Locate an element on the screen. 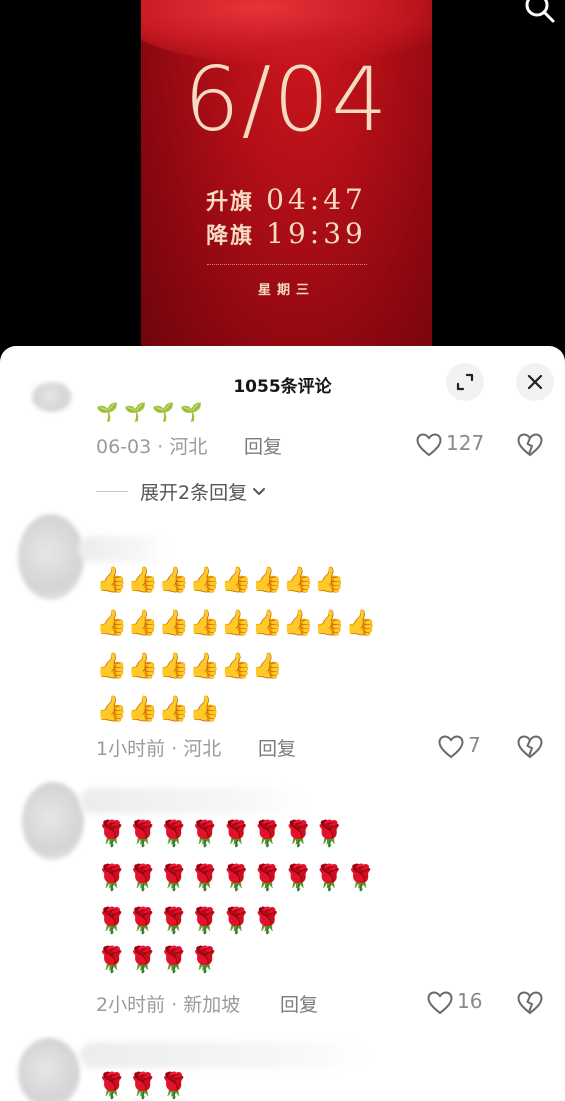  comment-emoji-row: 👍👍👍👍👍👍👍👍👍 is located at coordinates (236, 622).